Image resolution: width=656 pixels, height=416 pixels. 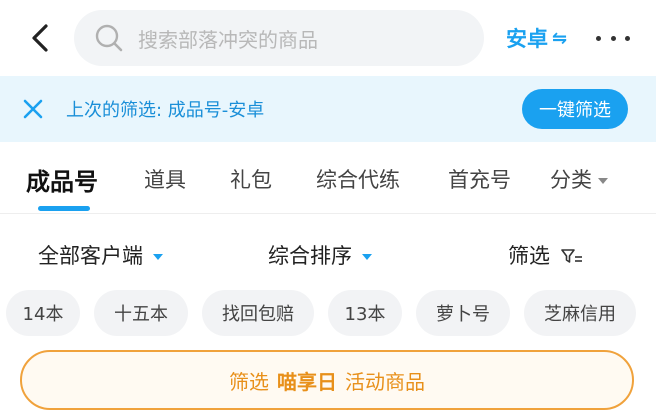 I want to click on swap-icon: ⇋, so click(x=560, y=38).